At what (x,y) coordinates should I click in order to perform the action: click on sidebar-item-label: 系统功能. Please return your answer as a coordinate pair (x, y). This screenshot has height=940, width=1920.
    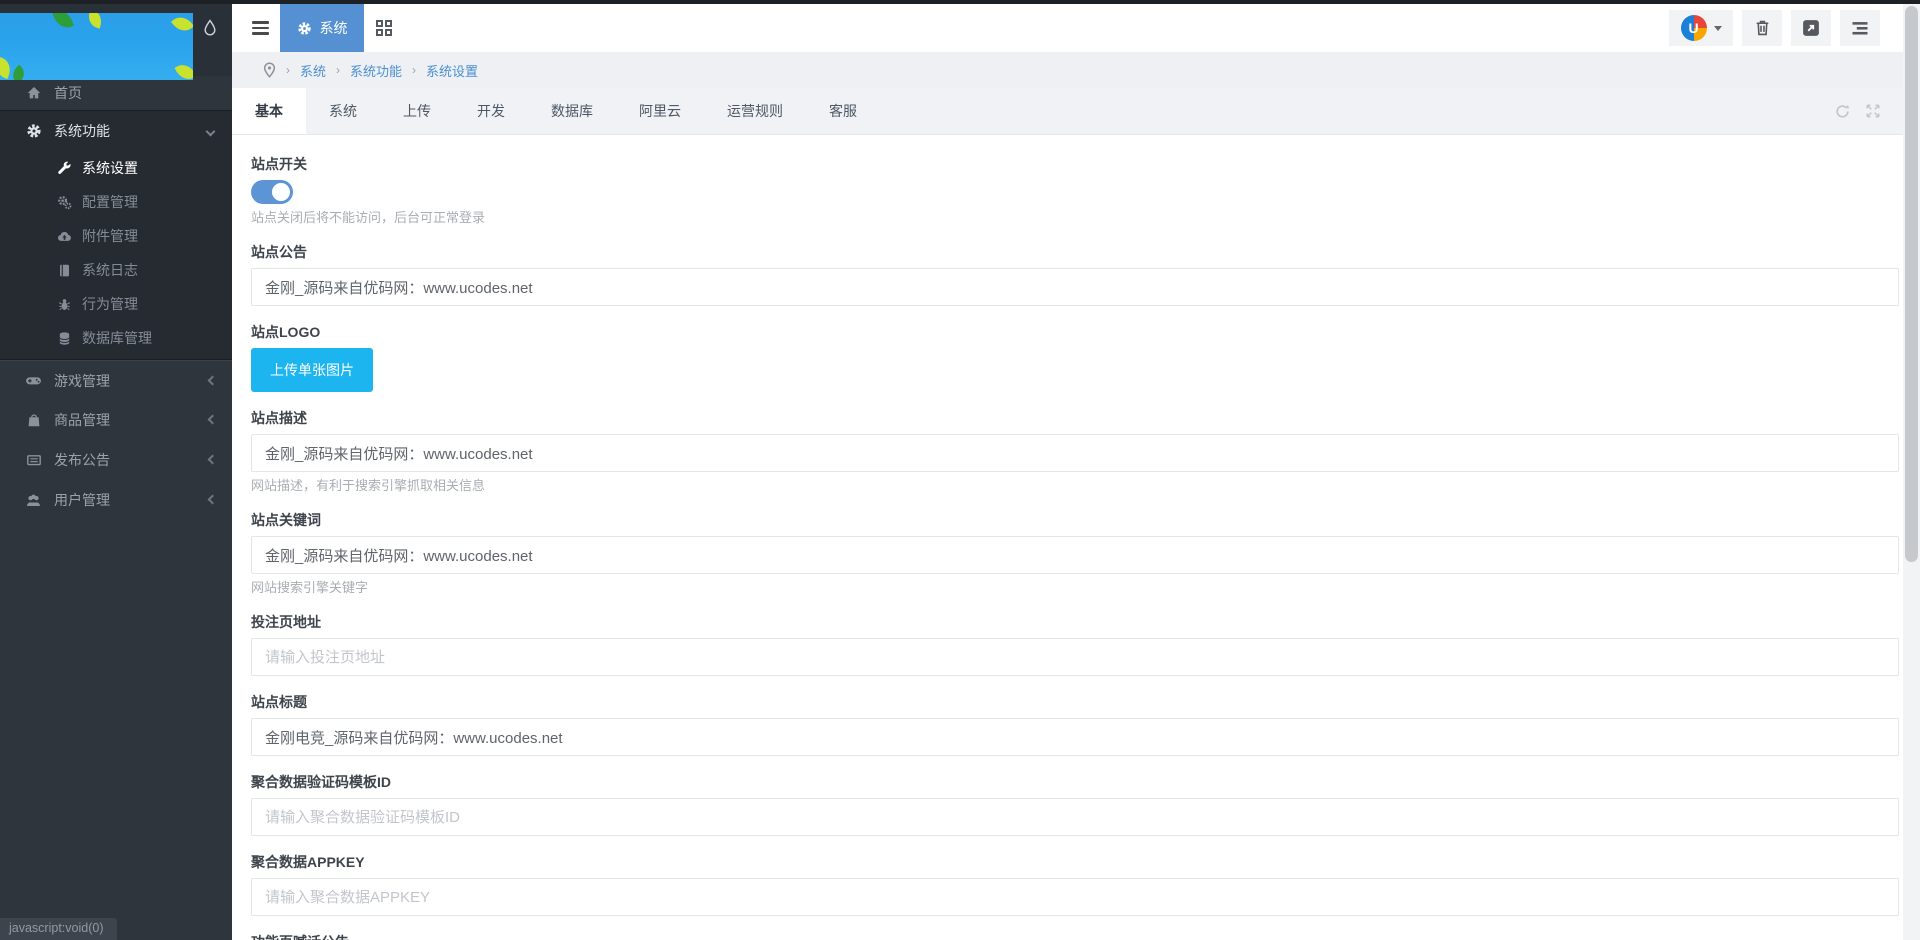
    Looking at the image, I should click on (82, 131).